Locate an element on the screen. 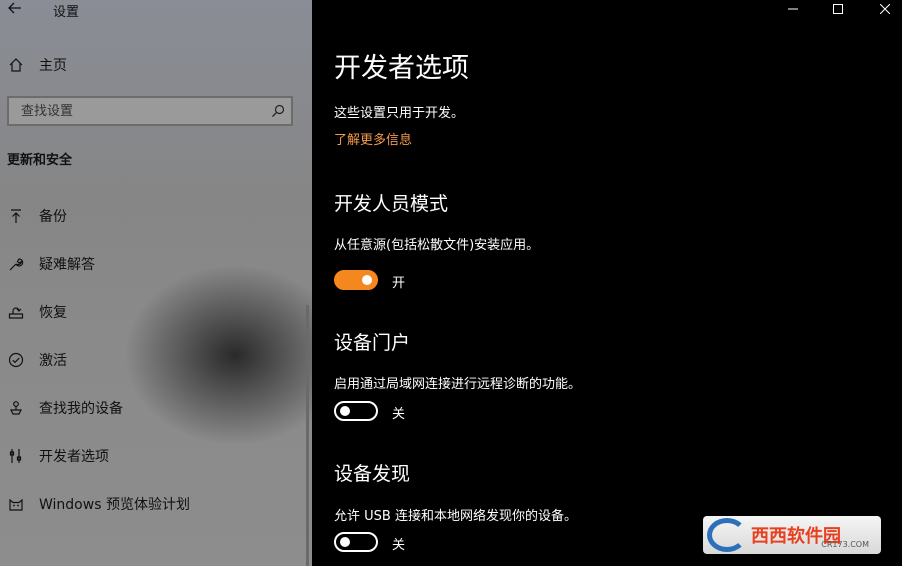 Image resolution: width=902 pixels, height=566 pixels. developer-mode-state: 开 is located at coordinates (399, 283).